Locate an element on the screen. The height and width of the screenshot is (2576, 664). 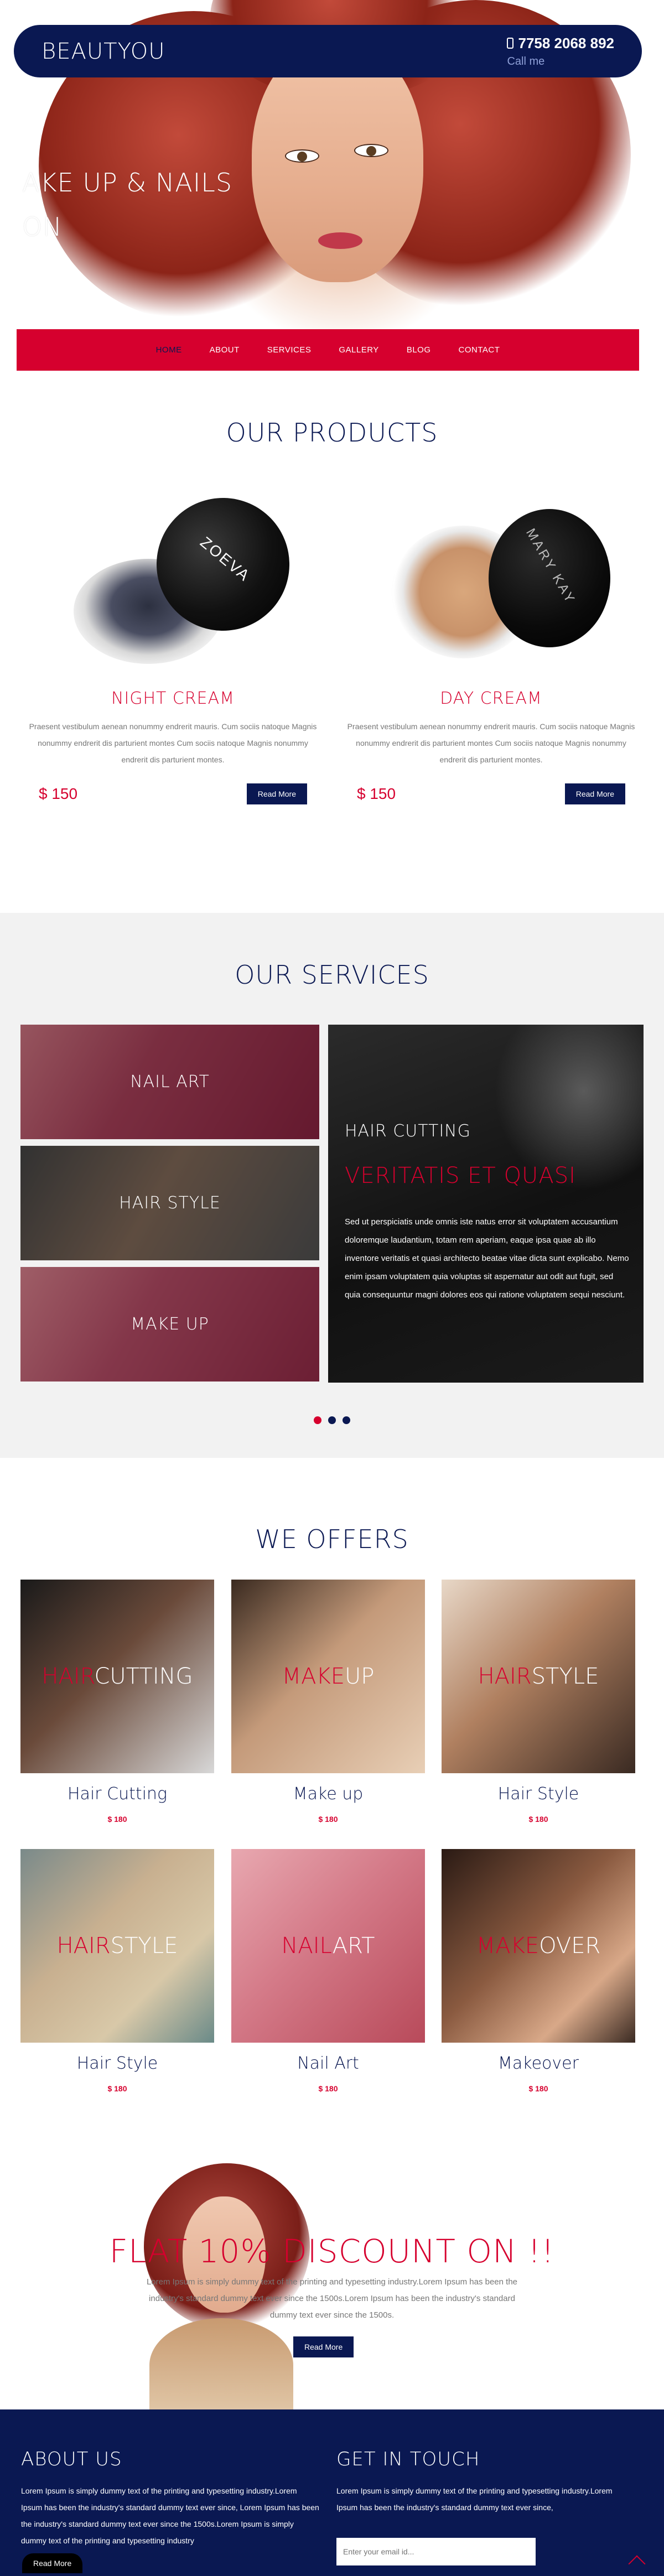
hero-eye-right is located at coordinates (371, 150).